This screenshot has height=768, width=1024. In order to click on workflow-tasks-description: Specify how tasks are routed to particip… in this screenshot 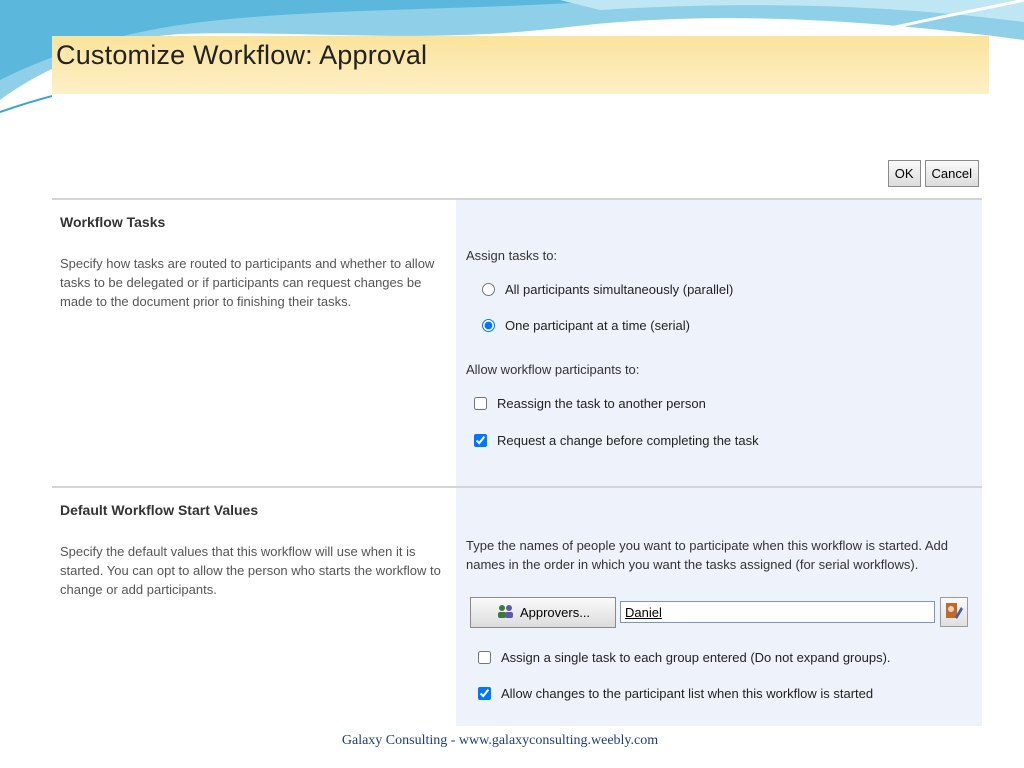, I will do `click(247, 282)`.